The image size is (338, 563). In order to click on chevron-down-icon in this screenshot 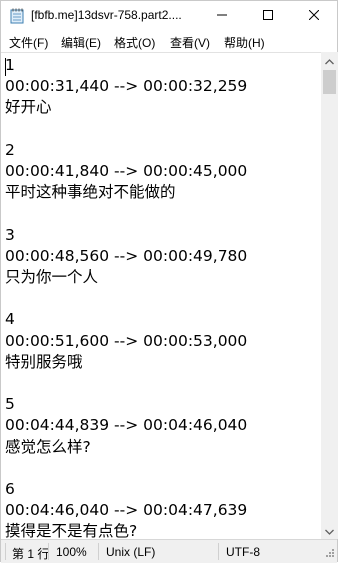, I will do `click(329, 531)`.